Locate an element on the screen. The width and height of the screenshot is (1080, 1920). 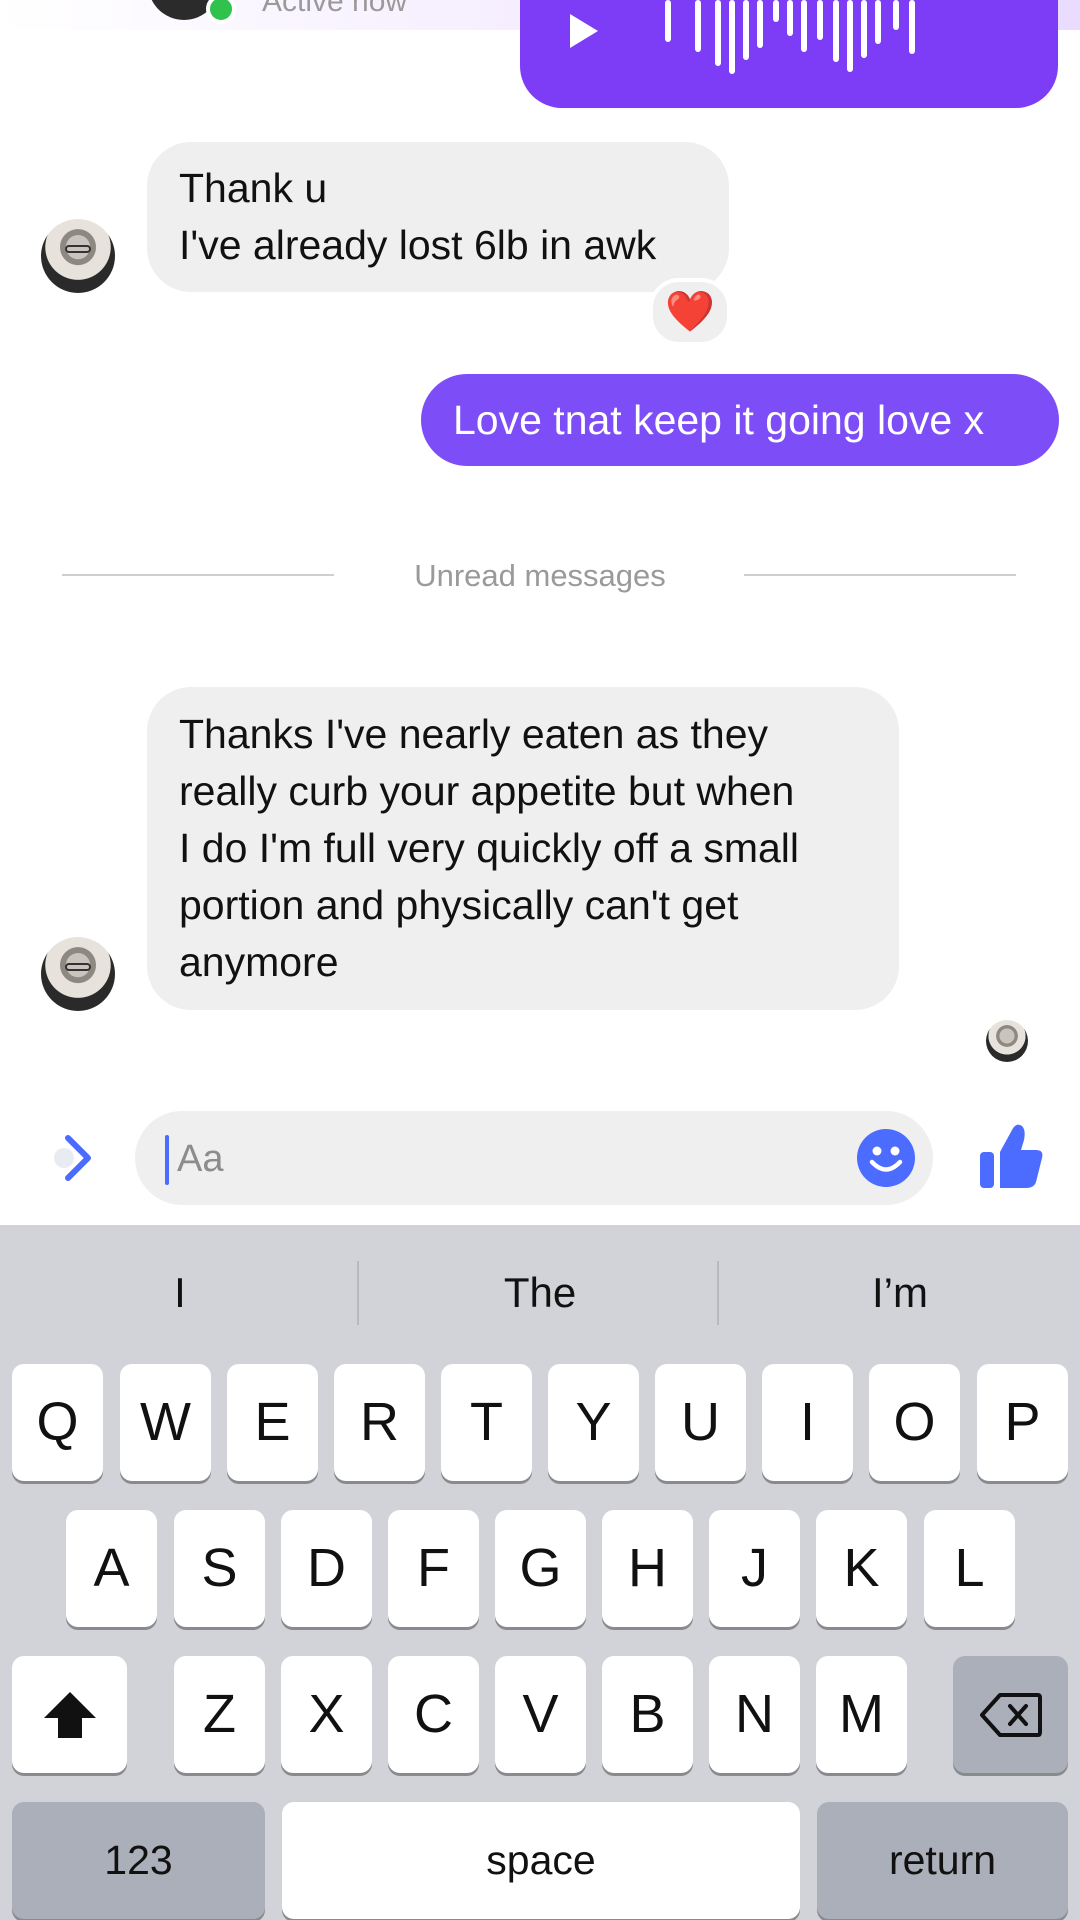
message-line: I've already lost 6lb in awk is located at coordinates (418, 245).